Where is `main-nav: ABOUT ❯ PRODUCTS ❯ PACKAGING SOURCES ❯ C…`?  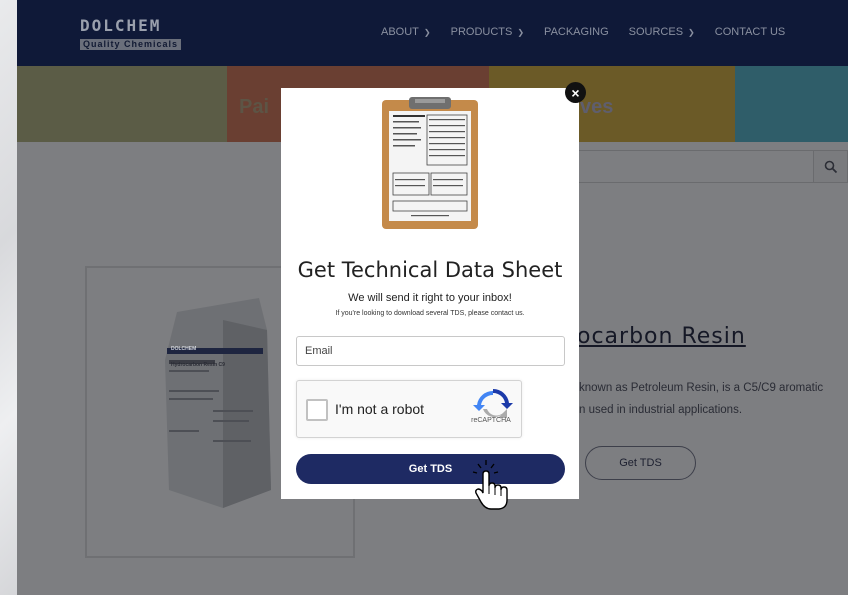
main-nav: ABOUT ❯ PRODUCTS ❯ PACKAGING SOURCES ❯ C… is located at coordinates (593, 32).